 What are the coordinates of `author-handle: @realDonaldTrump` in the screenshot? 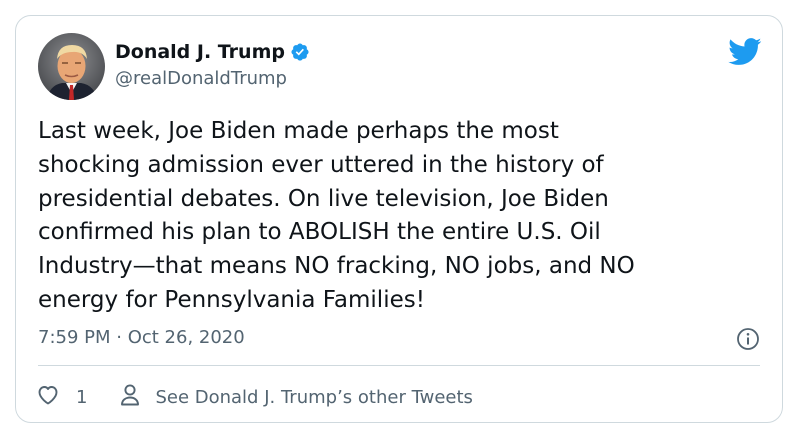 It's located at (201, 78).